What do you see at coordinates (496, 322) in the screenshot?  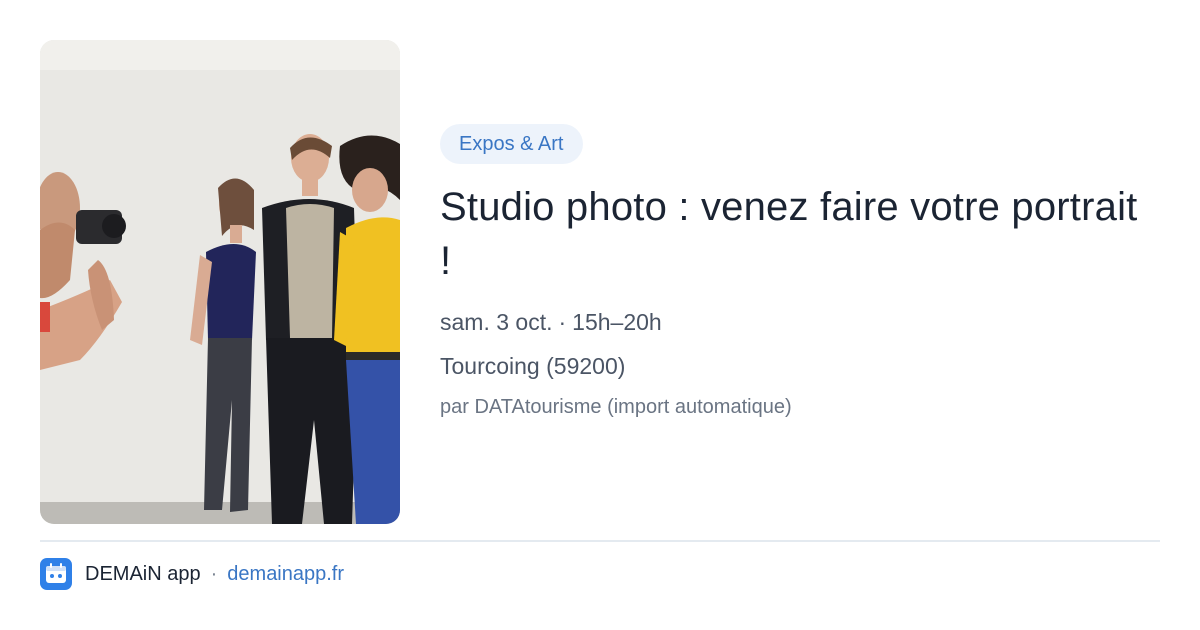 I see `event-date: sam. 3 oct.` at bounding box center [496, 322].